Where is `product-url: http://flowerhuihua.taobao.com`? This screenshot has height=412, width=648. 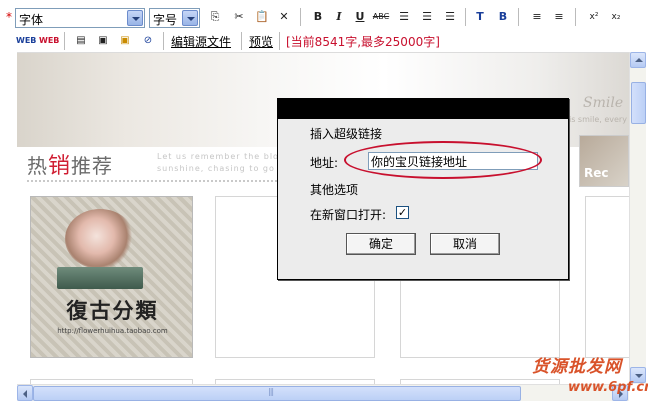
product-url: http://flowerhuihua.taobao.com is located at coordinates (112, 331).